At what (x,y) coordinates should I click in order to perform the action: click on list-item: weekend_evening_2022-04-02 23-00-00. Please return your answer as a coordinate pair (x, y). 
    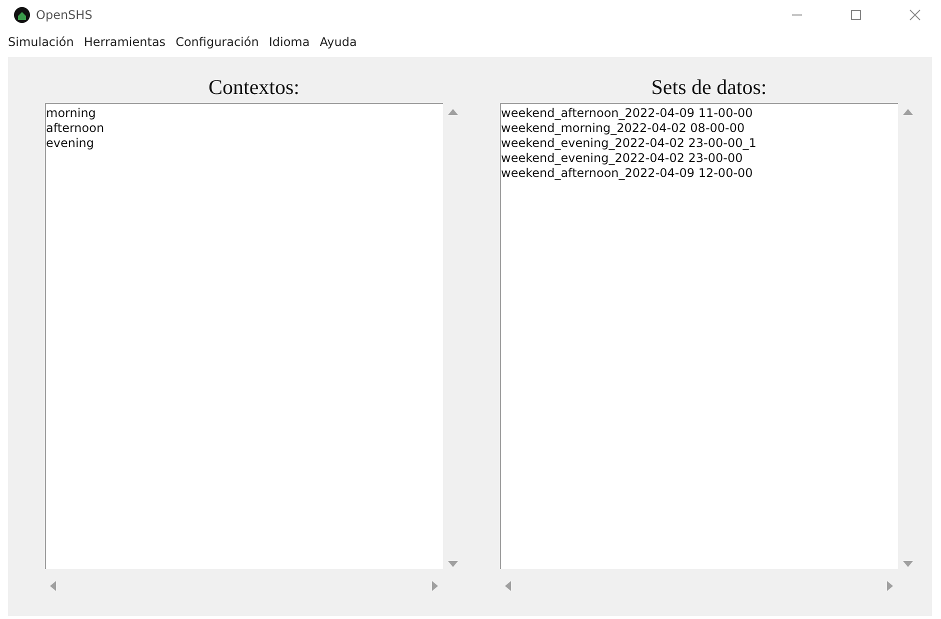
    Looking at the image, I should click on (622, 158).